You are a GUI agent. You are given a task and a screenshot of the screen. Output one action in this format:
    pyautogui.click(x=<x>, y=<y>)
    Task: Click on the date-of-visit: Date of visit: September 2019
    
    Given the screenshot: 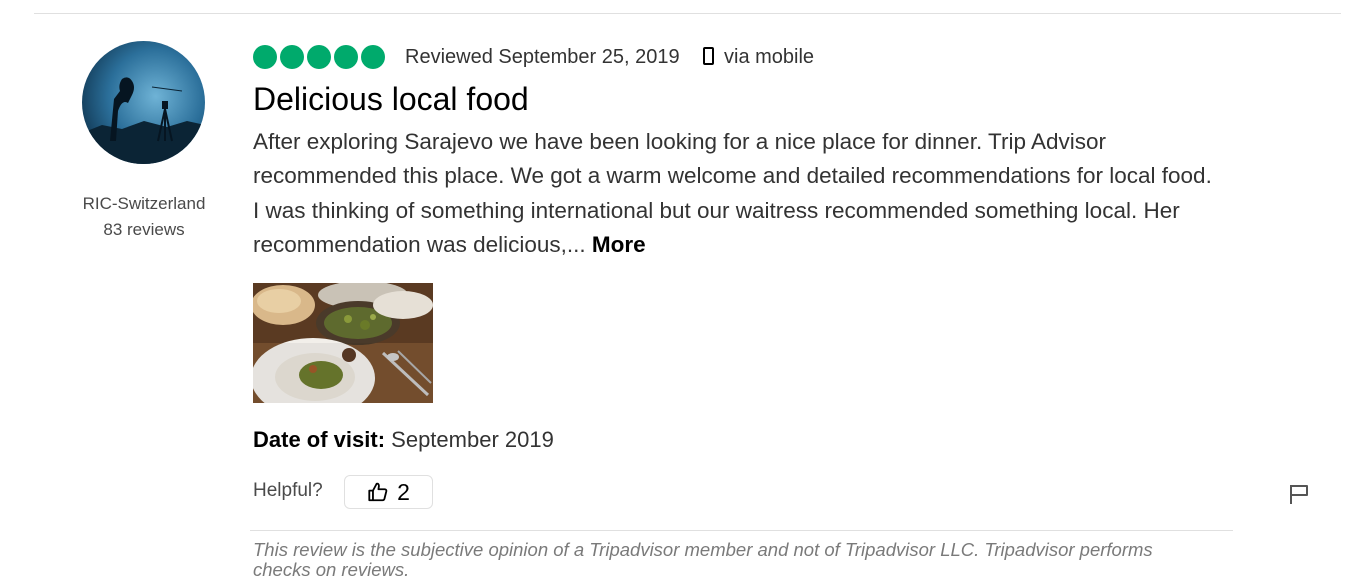 What is the action you would take?
    pyautogui.click(x=403, y=440)
    